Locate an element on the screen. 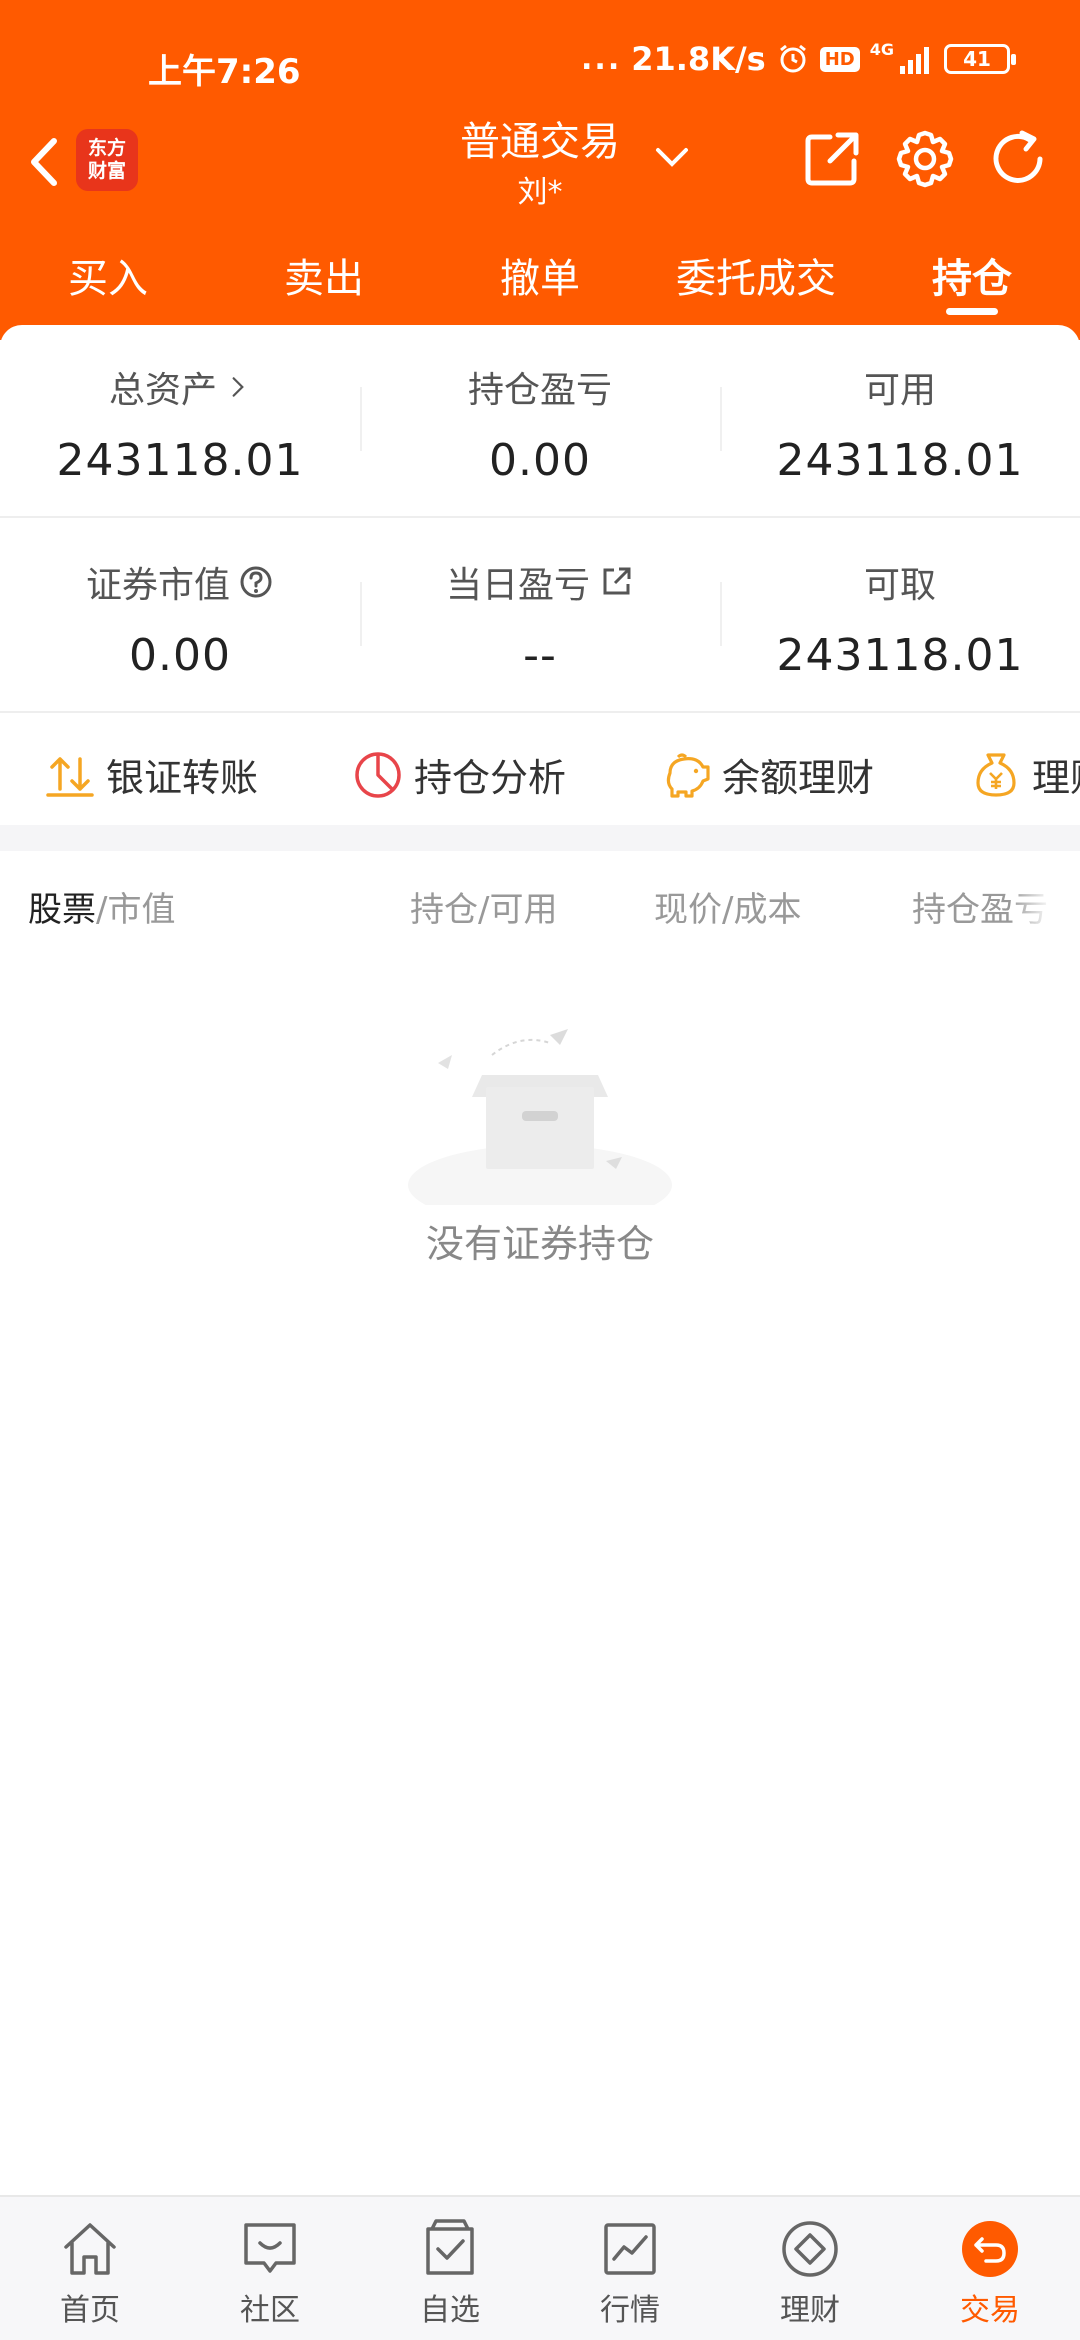 This screenshot has height=2340, width=1080. daily-pnl-value: -- is located at coordinates (540, 655).